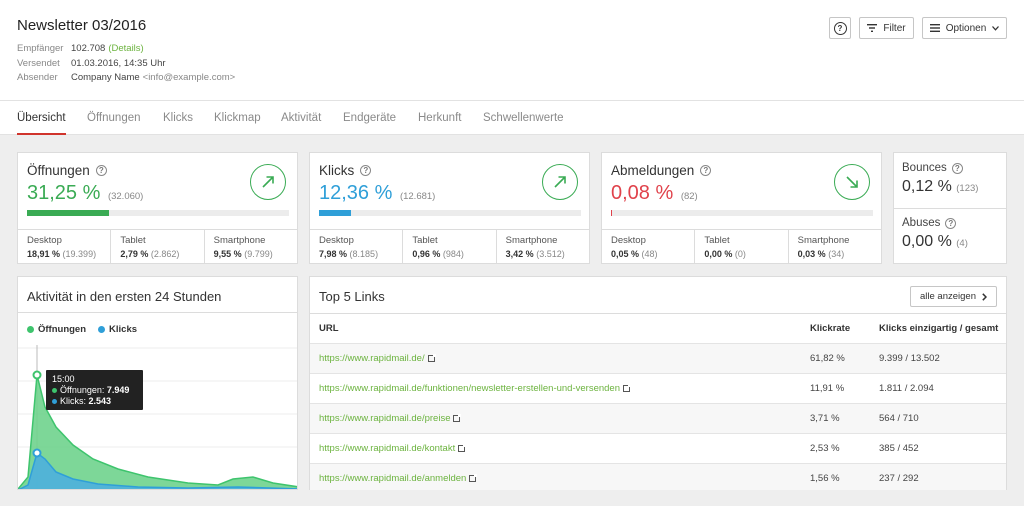  I want to click on meta-key: Absender, so click(37, 77).